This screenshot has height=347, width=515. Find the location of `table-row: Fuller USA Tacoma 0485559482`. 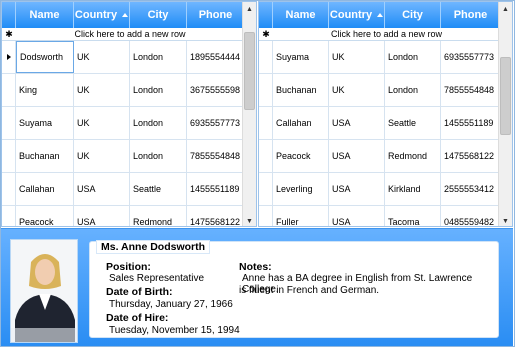

table-row: Fuller USA Tacoma 0485559482 is located at coordinates (379, 216).